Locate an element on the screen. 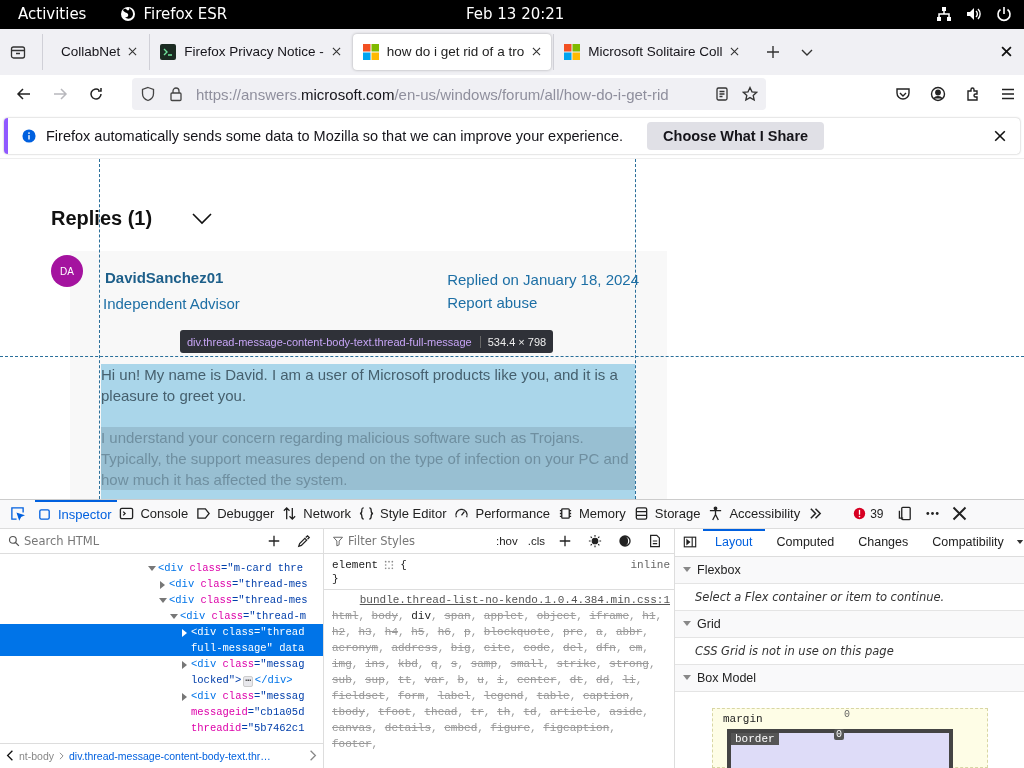  address-field: https://answers.microsoft.com/en-us/windows/forum/all/how-do-i-get-rid is located at coordinates (449, 94).